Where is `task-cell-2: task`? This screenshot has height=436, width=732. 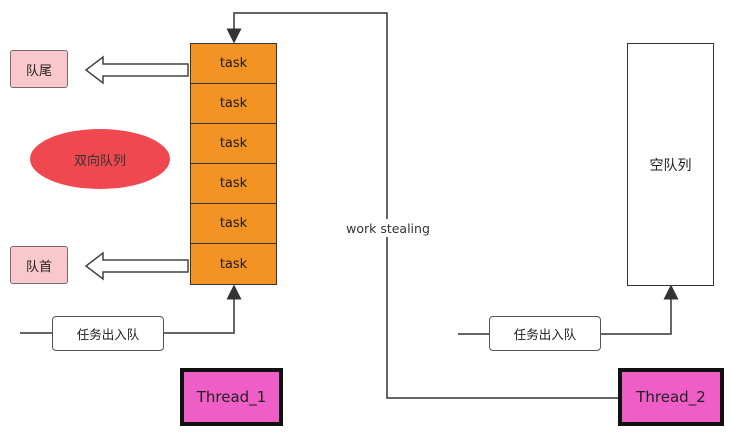
task-cell-2: task is located at coordinates (233, 103).